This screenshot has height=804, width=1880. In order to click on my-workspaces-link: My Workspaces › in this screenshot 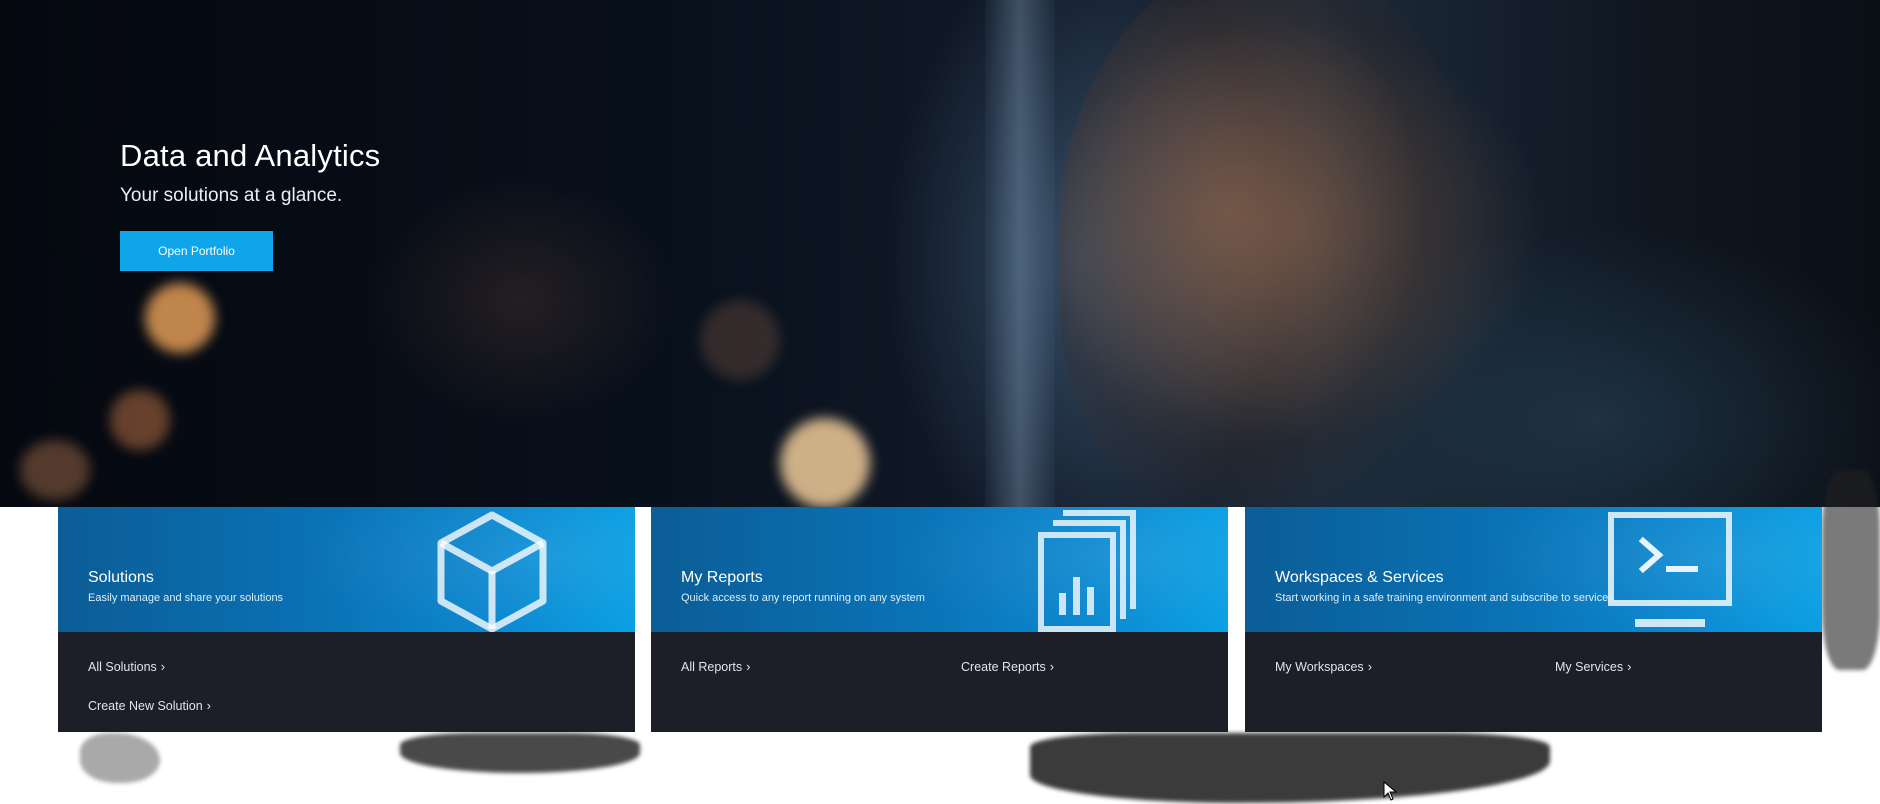, I will do `click(1323, 666)`.